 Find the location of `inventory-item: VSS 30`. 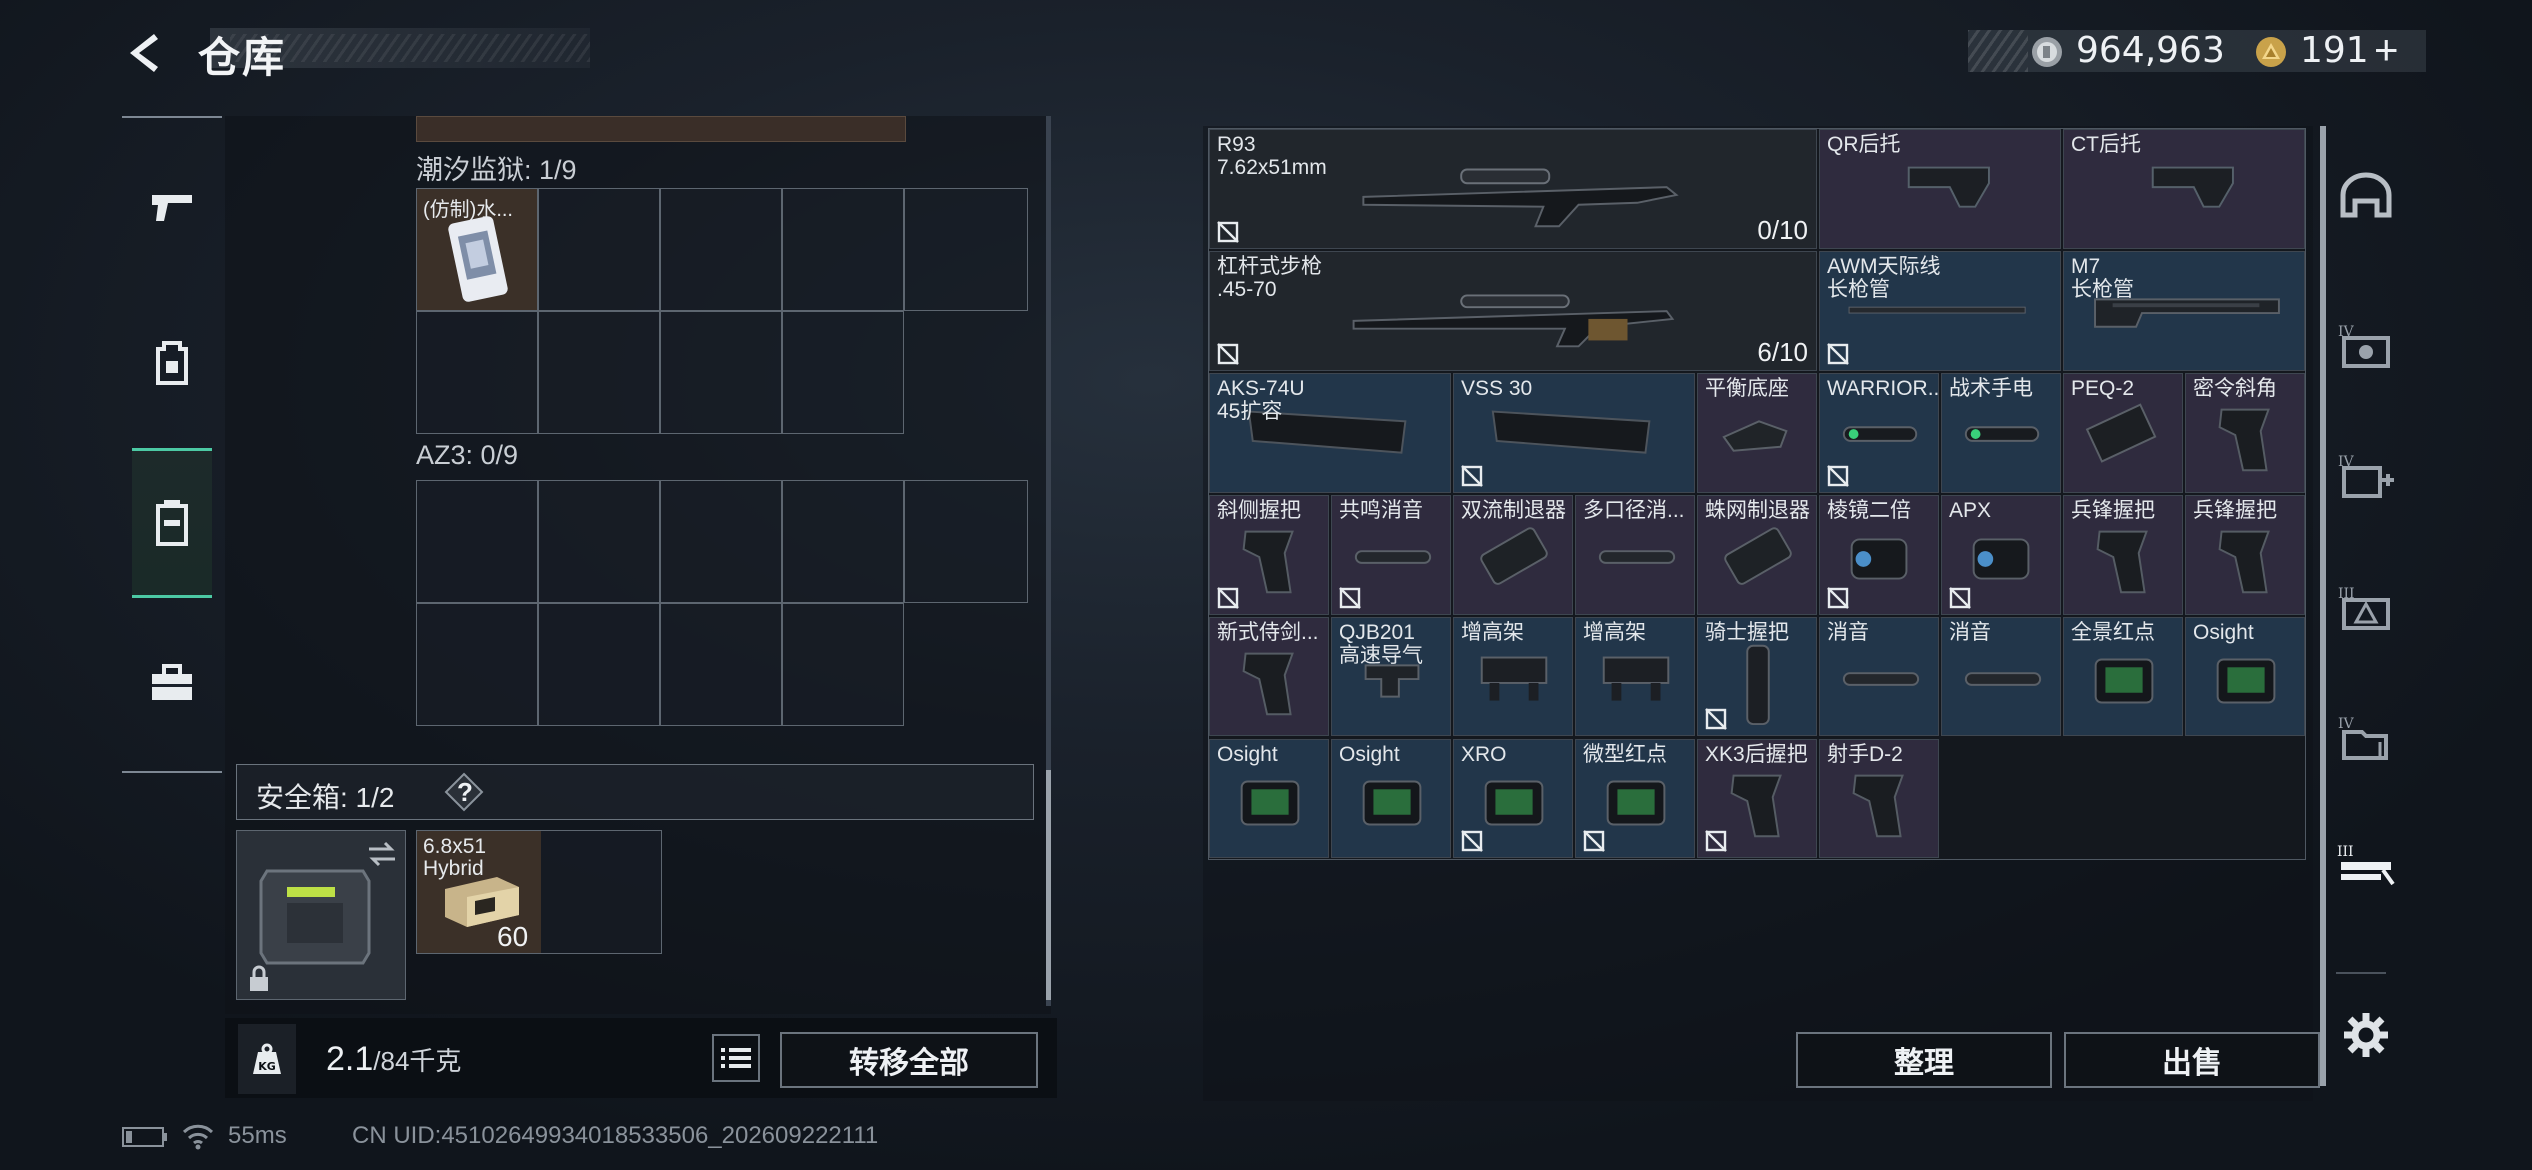

inventory-item: VSS 30 is located at coordinates (1574, 432).